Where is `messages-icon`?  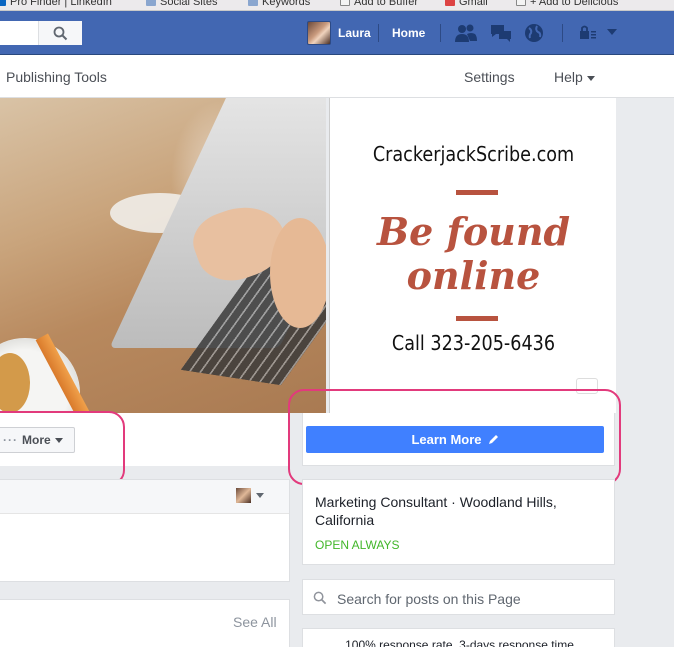 messages-icon is located at coordinates (501, 33).